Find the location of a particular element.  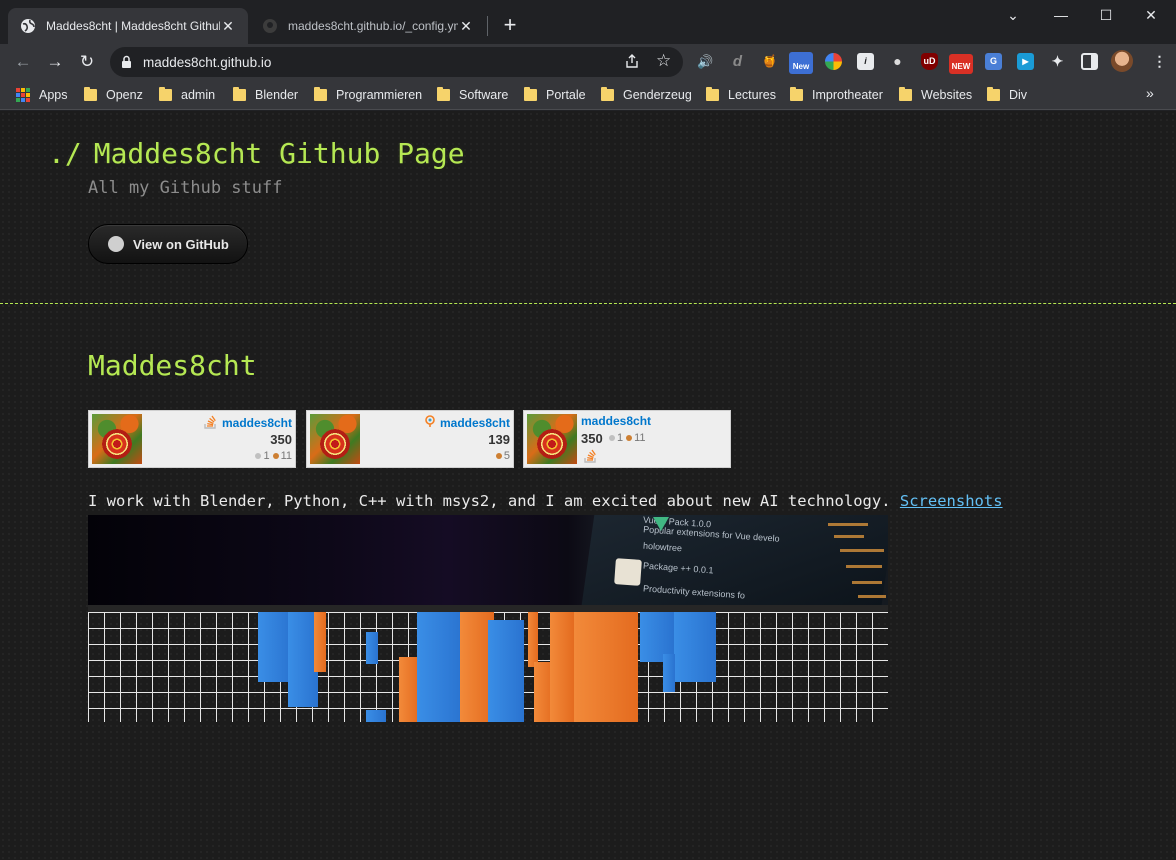

address-bar: maddes8cht.github.io ☆ is located at coordinates (396, 62).